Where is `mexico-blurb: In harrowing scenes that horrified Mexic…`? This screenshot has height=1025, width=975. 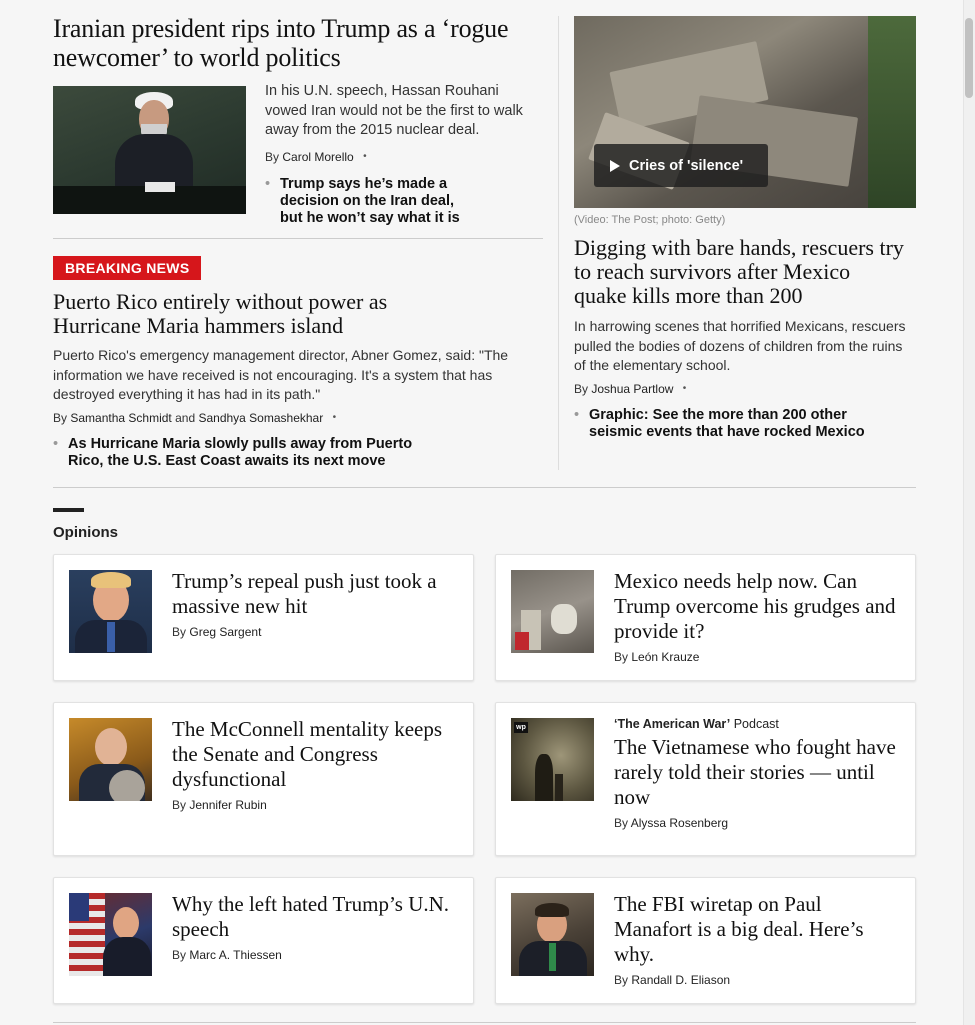
mexico-blurb: In harrowing scenes that horrified Mexic… is located at coordinates (740, 345).